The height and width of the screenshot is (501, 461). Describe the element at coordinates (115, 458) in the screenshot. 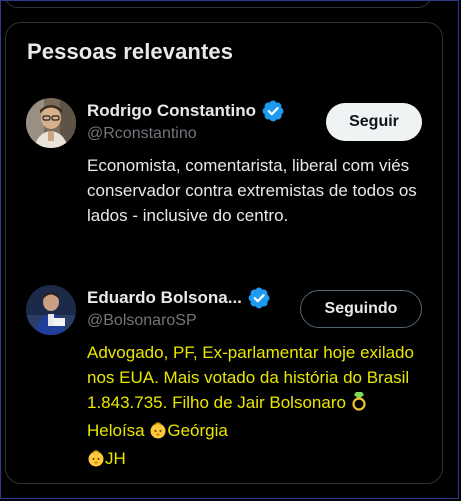

I see `bio-text-jh: JH` at that location.